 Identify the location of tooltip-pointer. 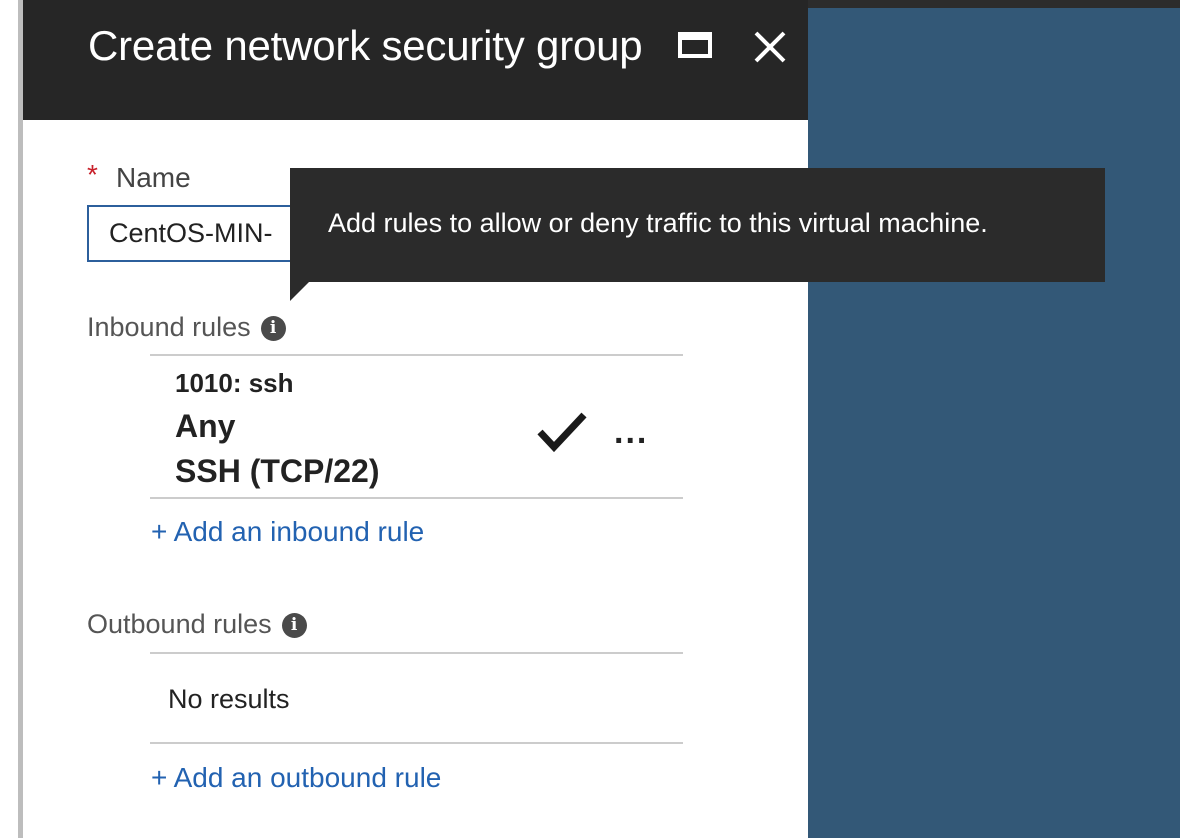
(300, 291).